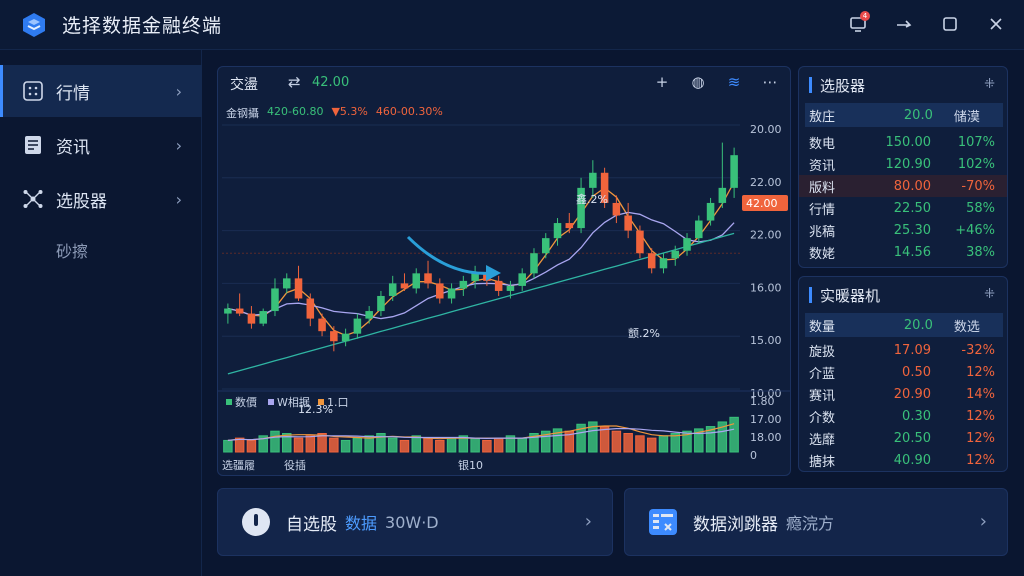  Describe the element at coordinates (858, 24) in the screenshot. I see `notification-button: 4` at that location.